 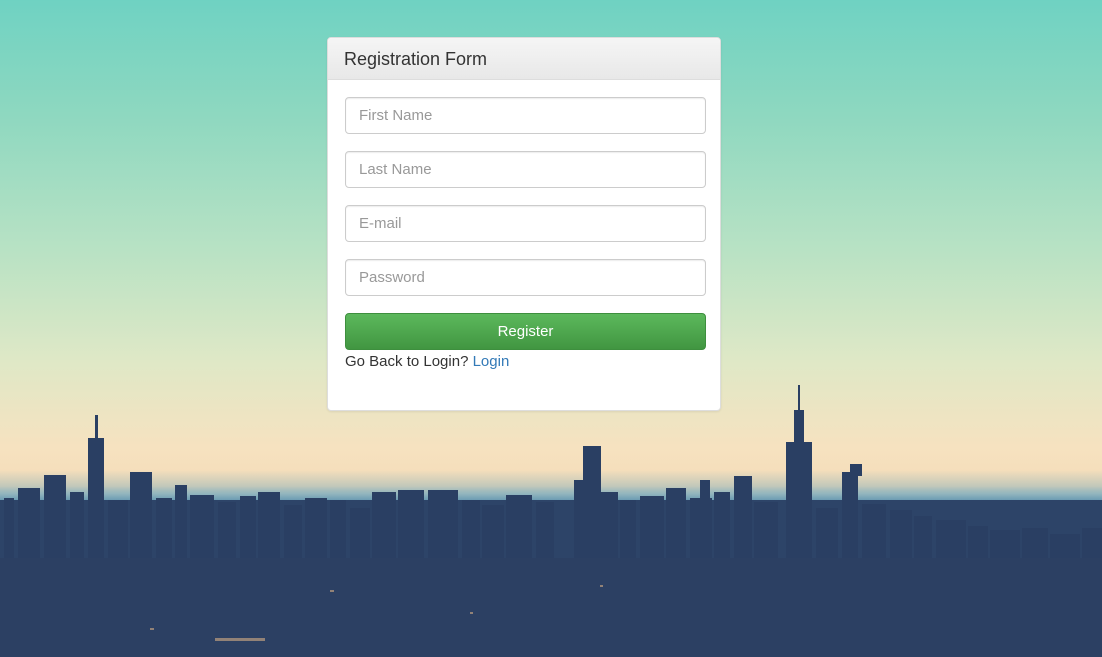 I want to click on email-input, so click(x=525, y=223).